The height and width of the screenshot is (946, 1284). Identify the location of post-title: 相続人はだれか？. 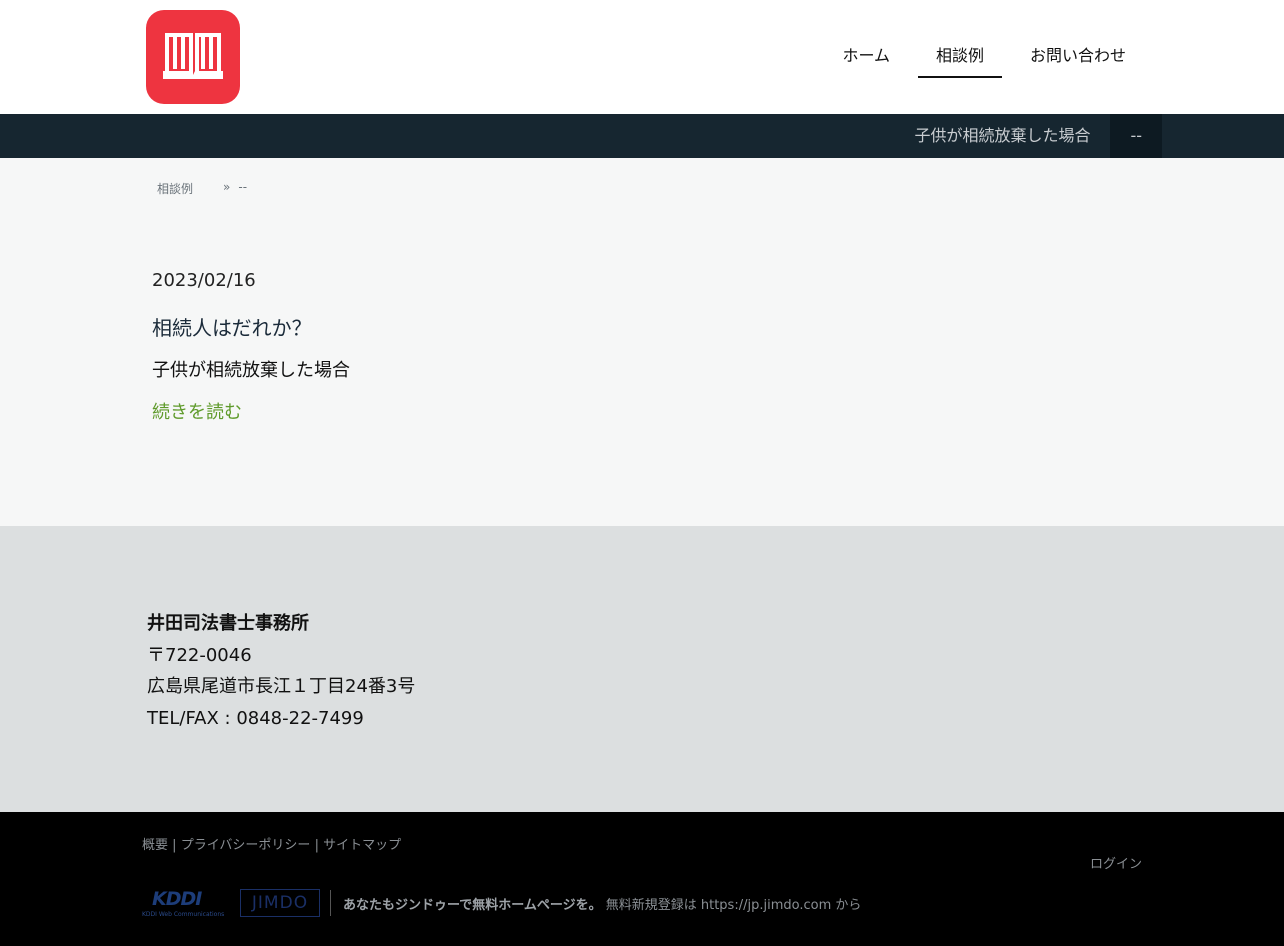
(232, 326).